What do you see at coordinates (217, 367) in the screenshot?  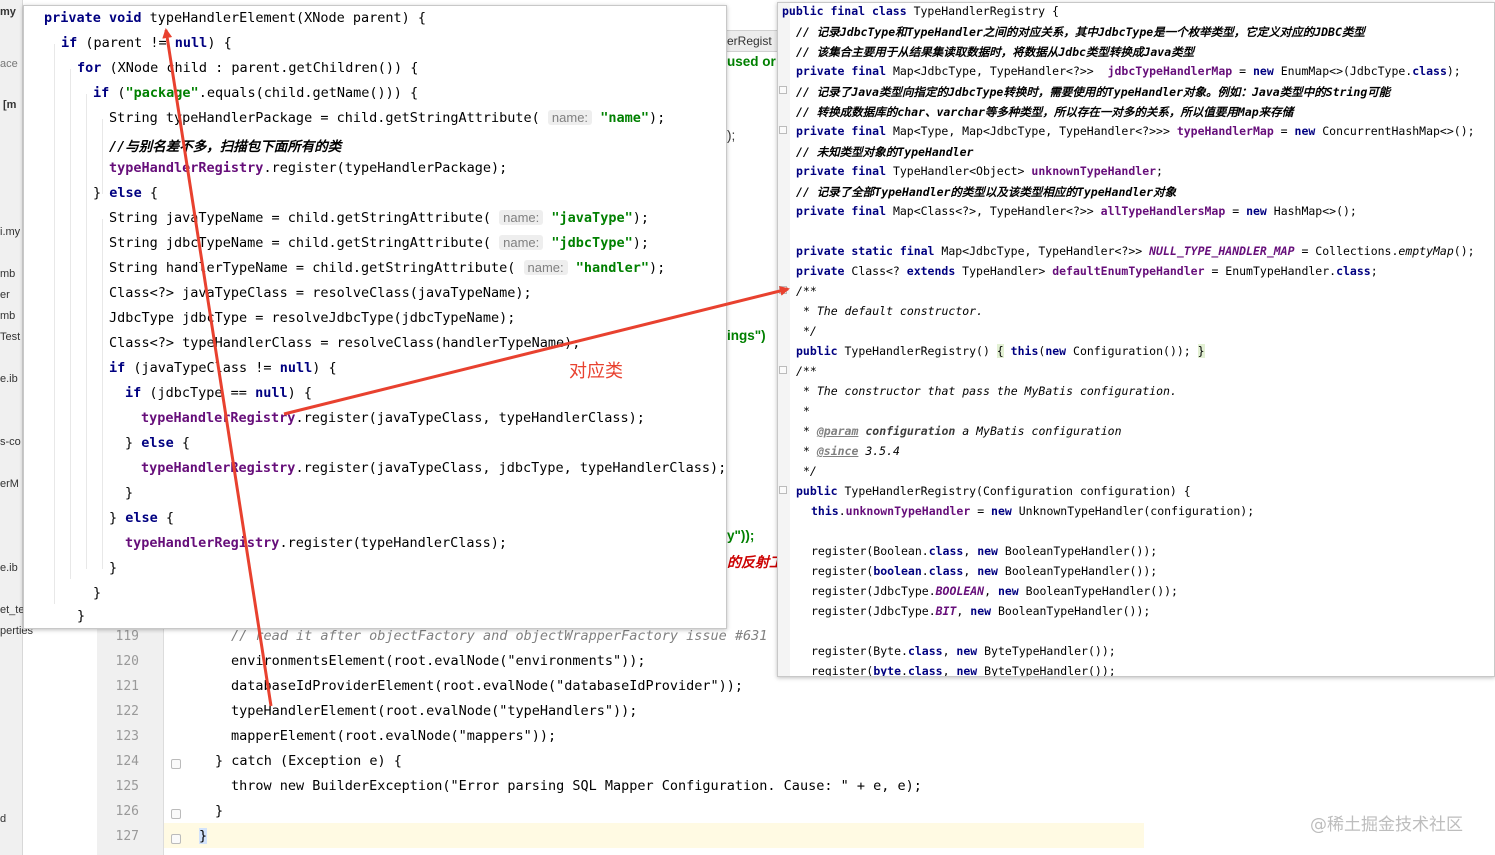 I see `arrow-to-method-definition` at bounding box center [217, 367].